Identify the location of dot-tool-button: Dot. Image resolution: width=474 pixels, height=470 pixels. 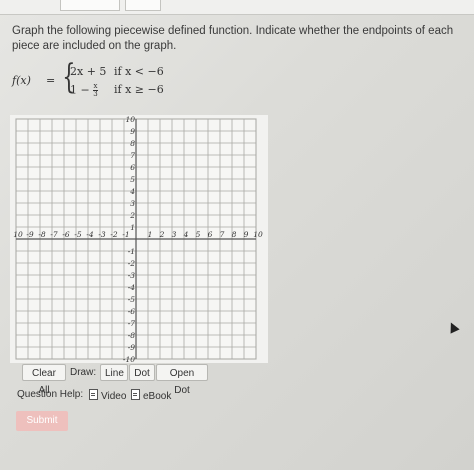
(142, 372).